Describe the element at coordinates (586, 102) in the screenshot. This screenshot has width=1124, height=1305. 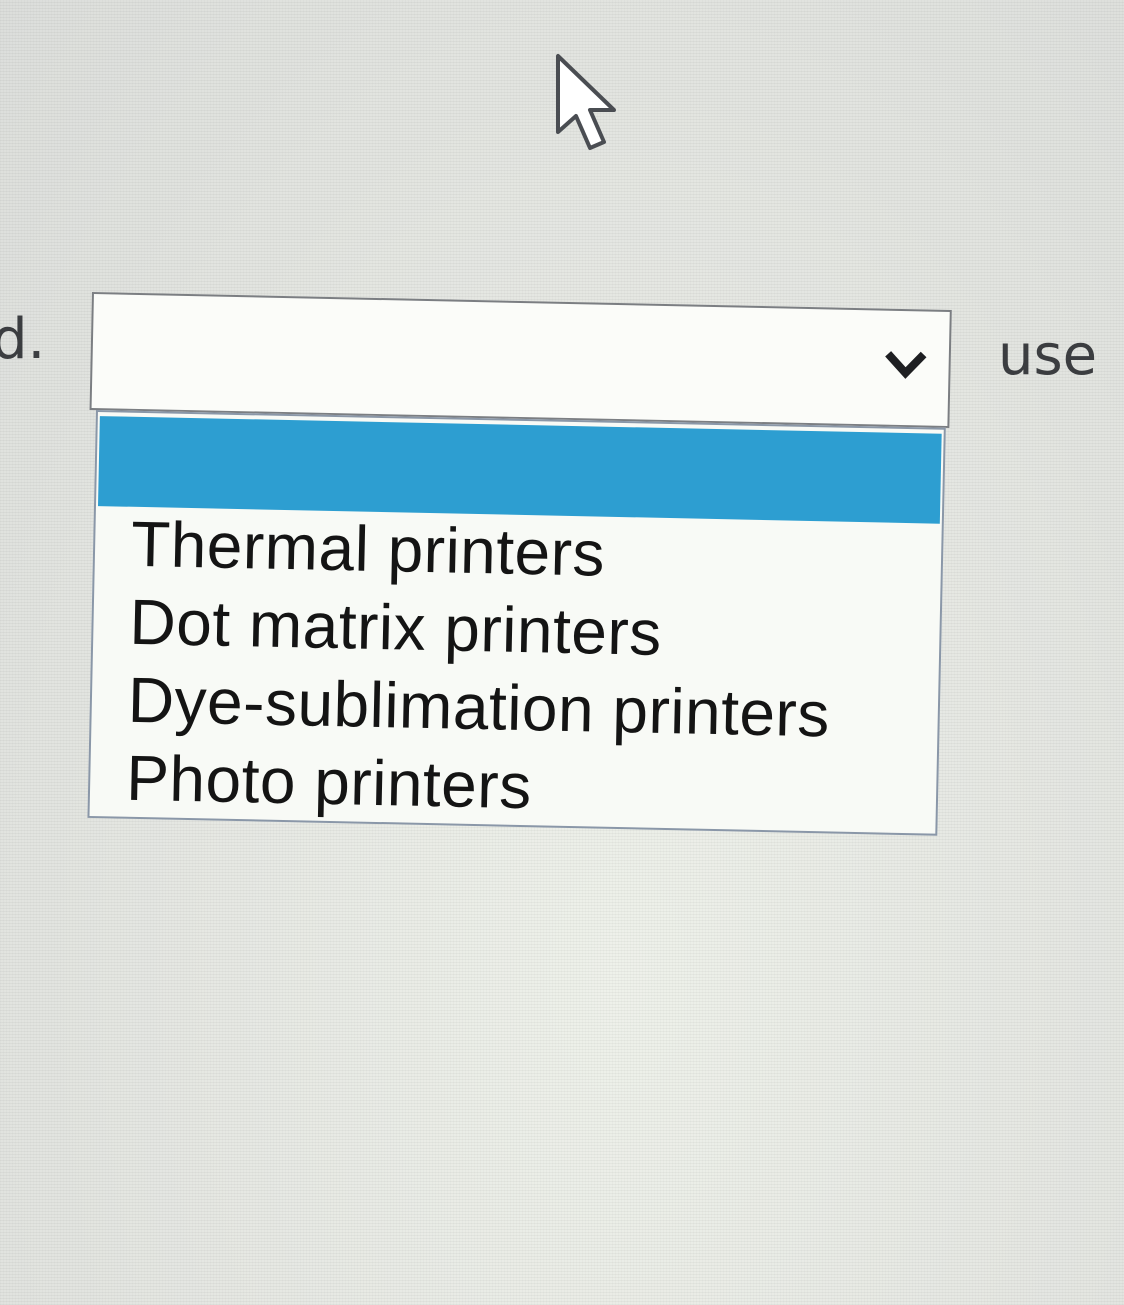
I see `arrow-cursor-icon` at that location.